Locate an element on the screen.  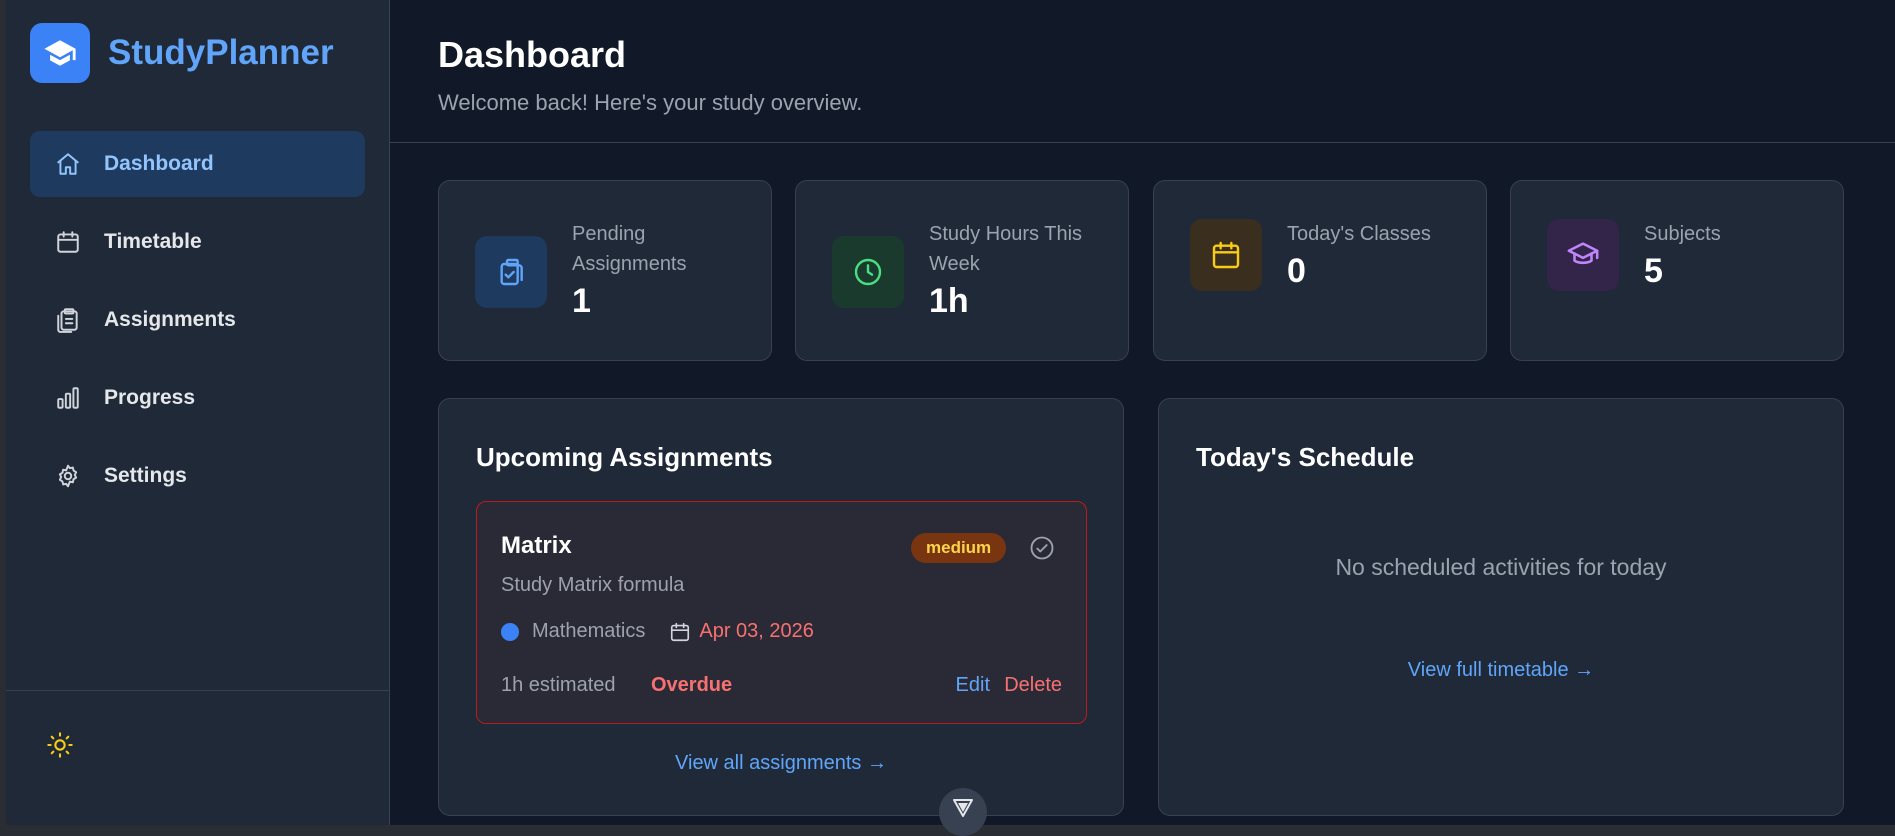
assignment-description: Study Matrix formula is located at coordinates (593, 585).